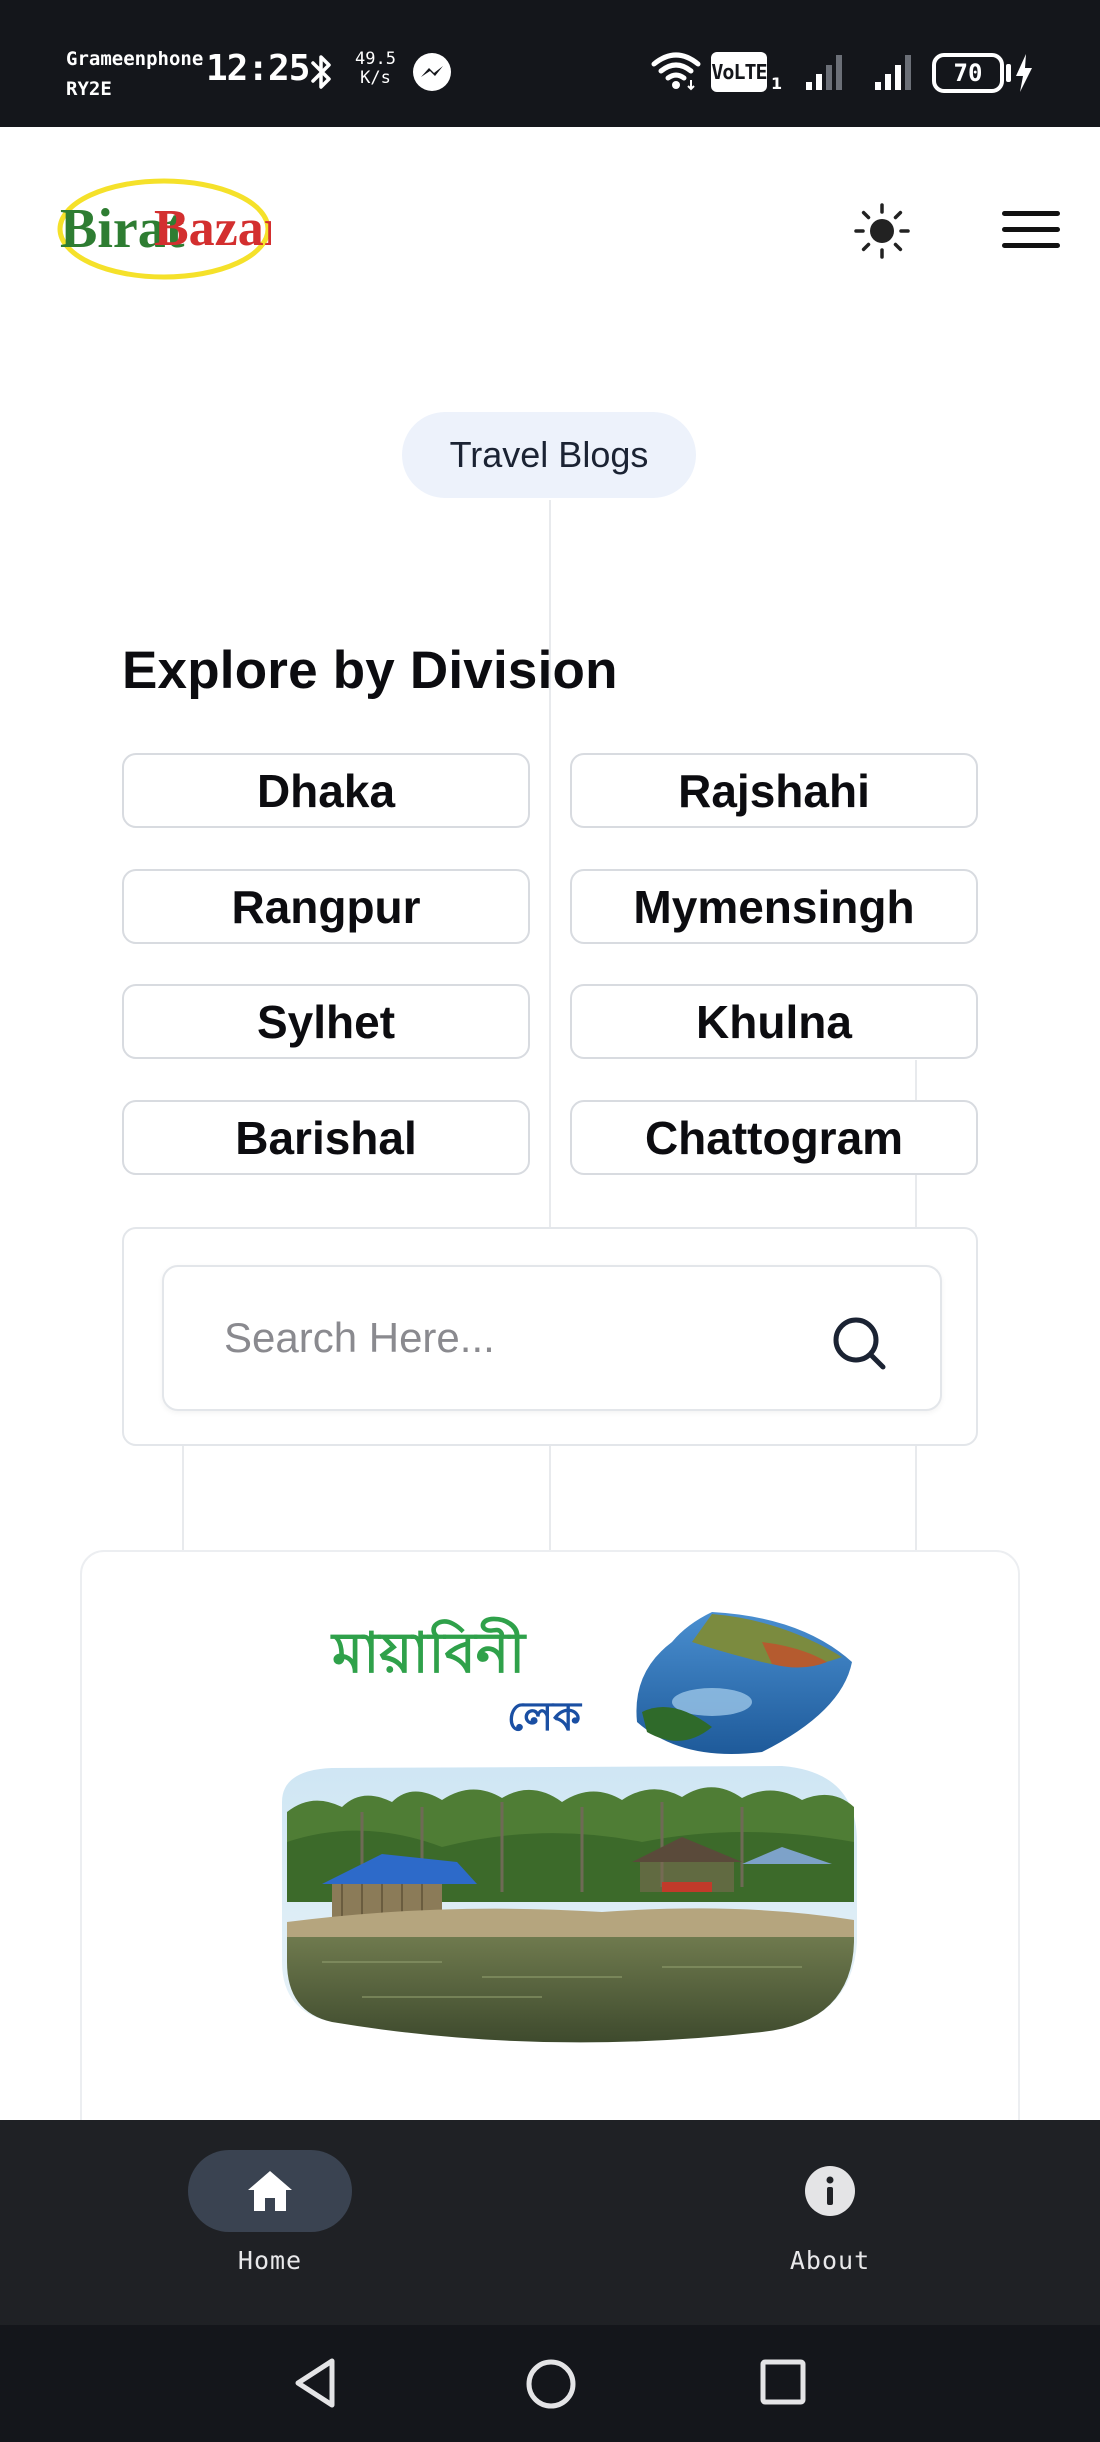  What do you see at coordinates (326, 1021) in the screenshot?
I see `division-button-sylhet: Sylhet` at bounding box center [326, 1021].